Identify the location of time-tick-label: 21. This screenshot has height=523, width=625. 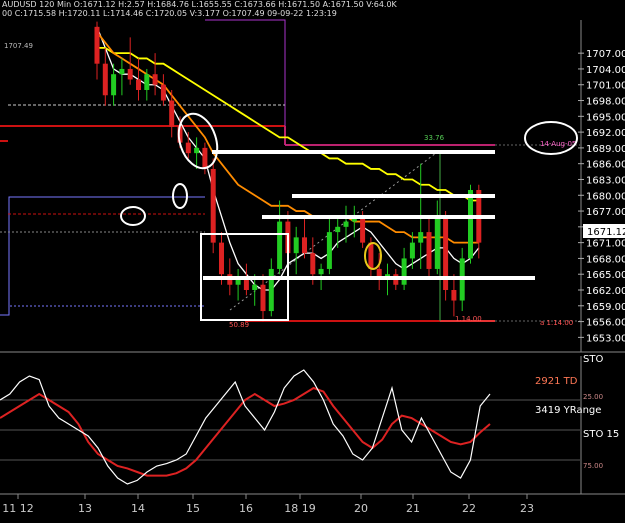
(413, 508).